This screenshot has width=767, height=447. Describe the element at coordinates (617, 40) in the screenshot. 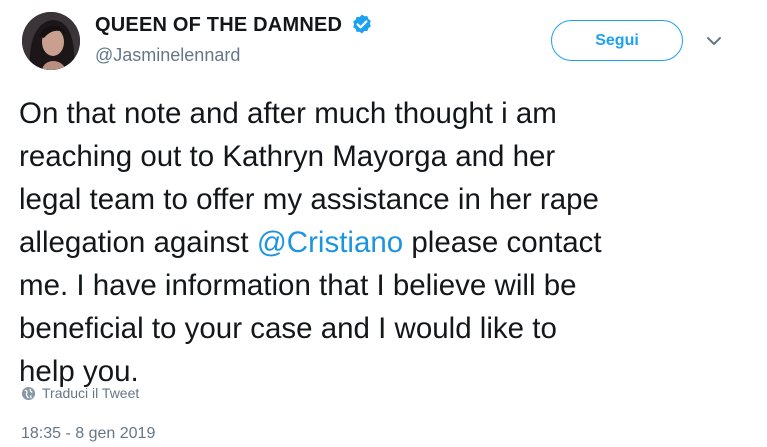

I see `follow-button: Segui` at that location.